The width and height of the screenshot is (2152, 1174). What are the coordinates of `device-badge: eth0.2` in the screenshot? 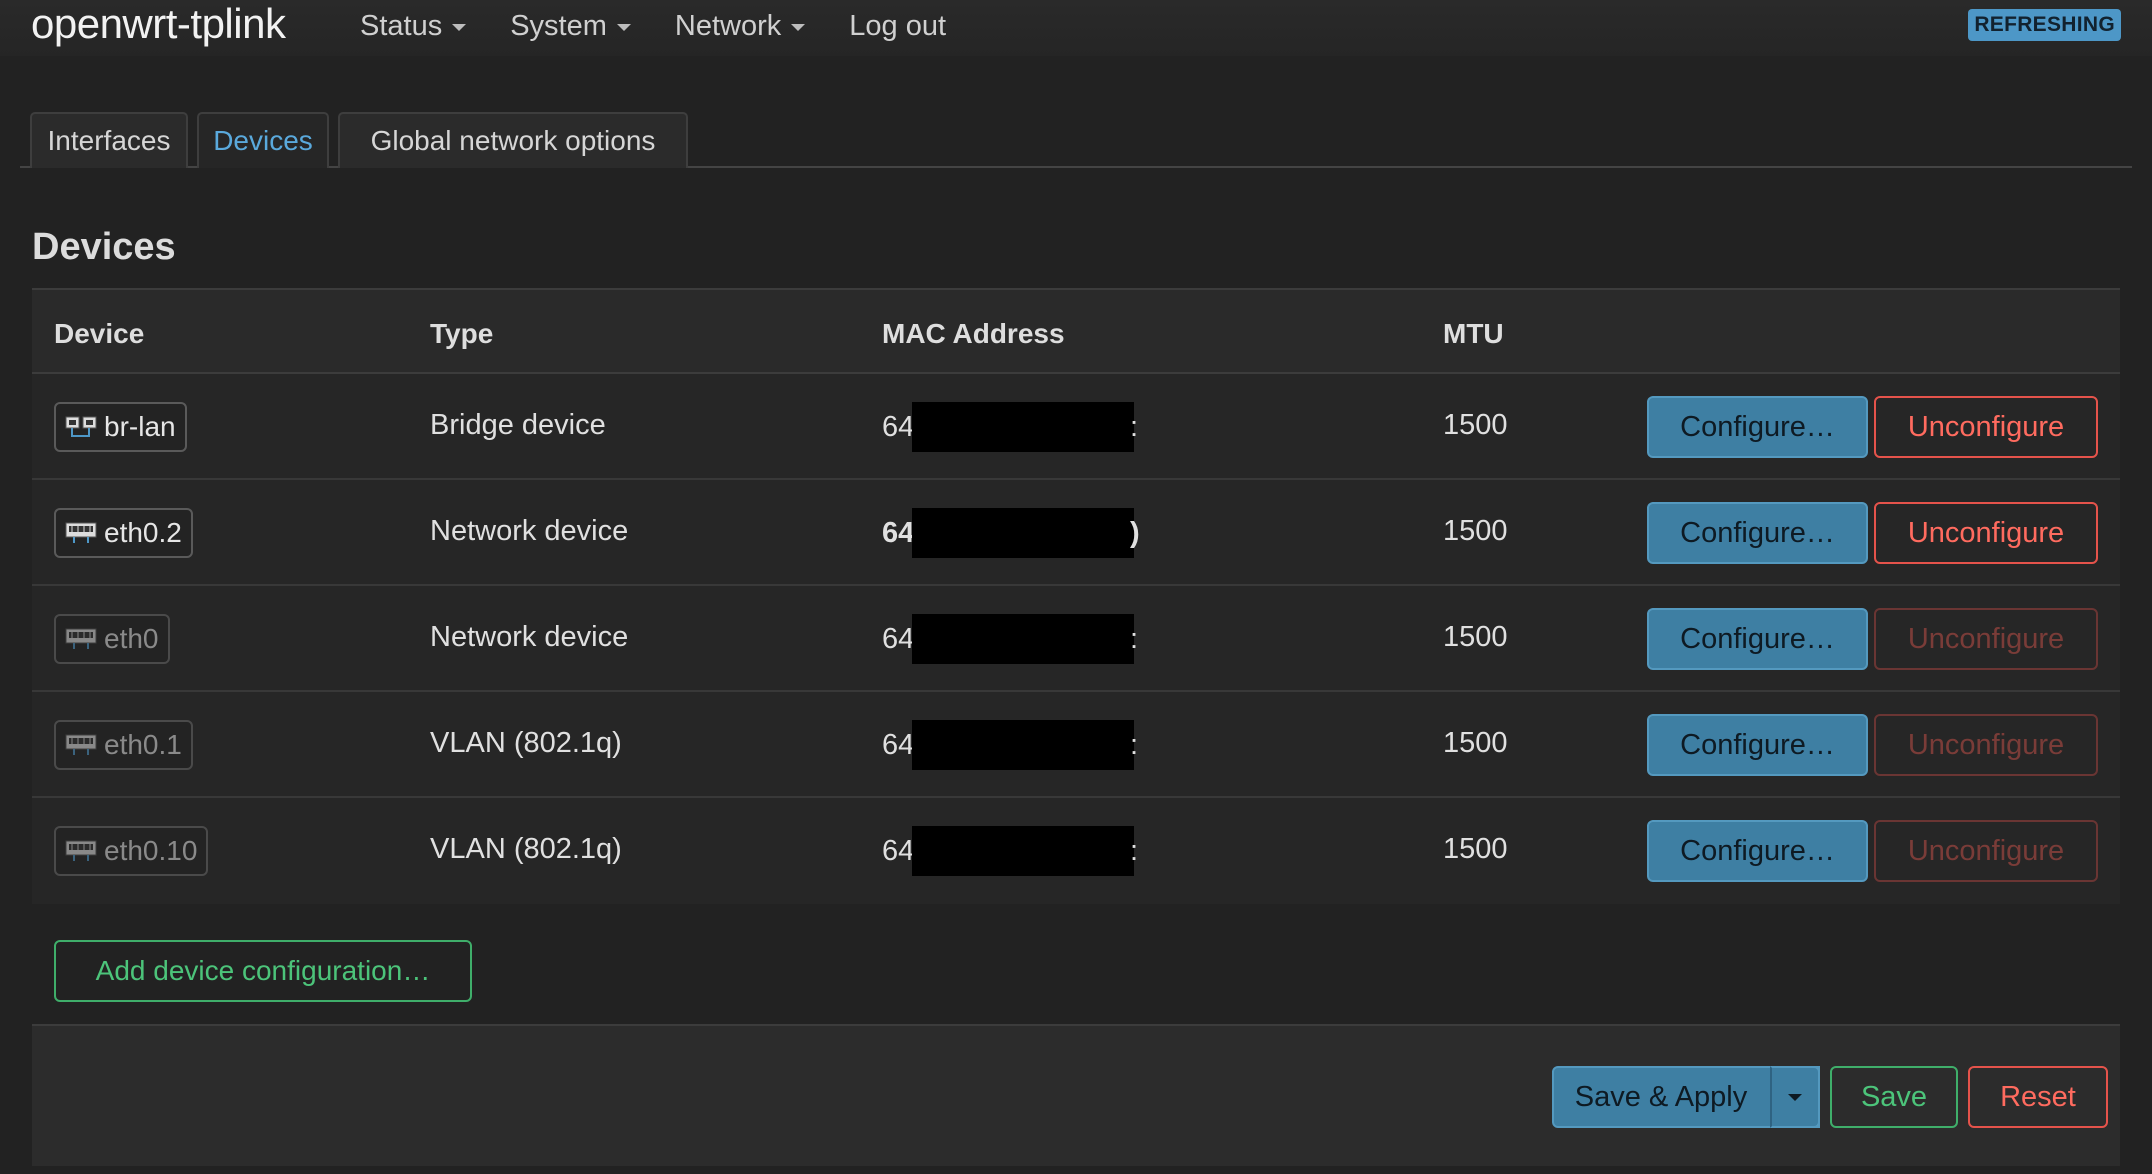 It's located at (123, 533).